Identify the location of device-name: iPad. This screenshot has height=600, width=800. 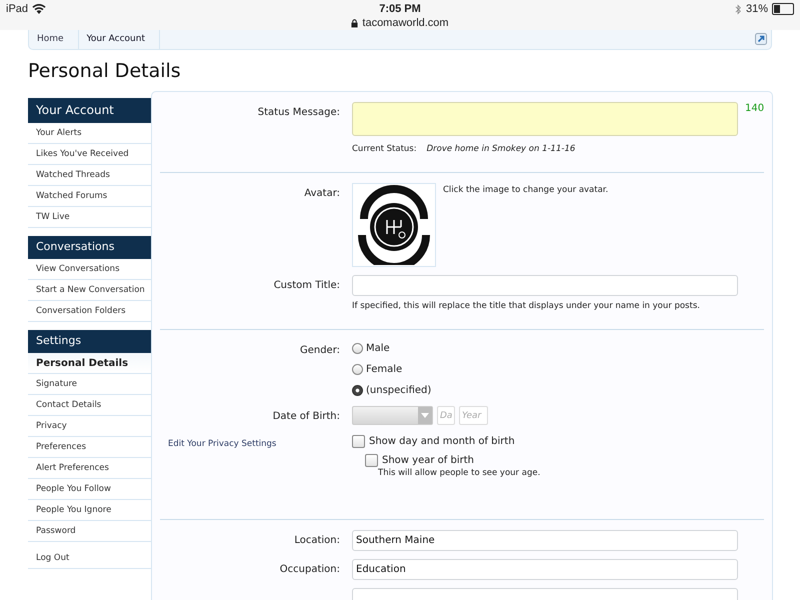
(17, 9).